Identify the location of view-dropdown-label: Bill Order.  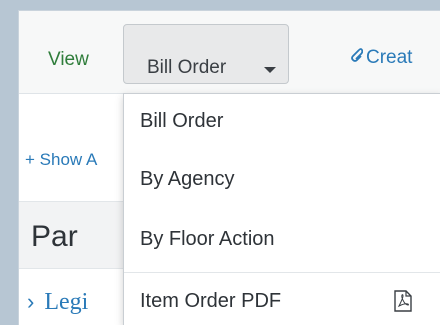
(187, 67).